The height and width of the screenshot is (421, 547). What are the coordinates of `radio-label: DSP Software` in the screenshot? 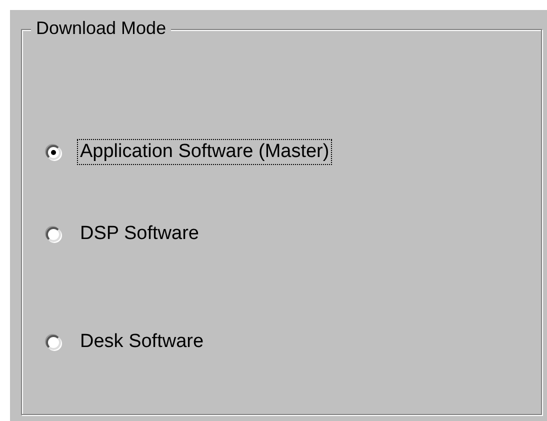 It's located at (139, 234).